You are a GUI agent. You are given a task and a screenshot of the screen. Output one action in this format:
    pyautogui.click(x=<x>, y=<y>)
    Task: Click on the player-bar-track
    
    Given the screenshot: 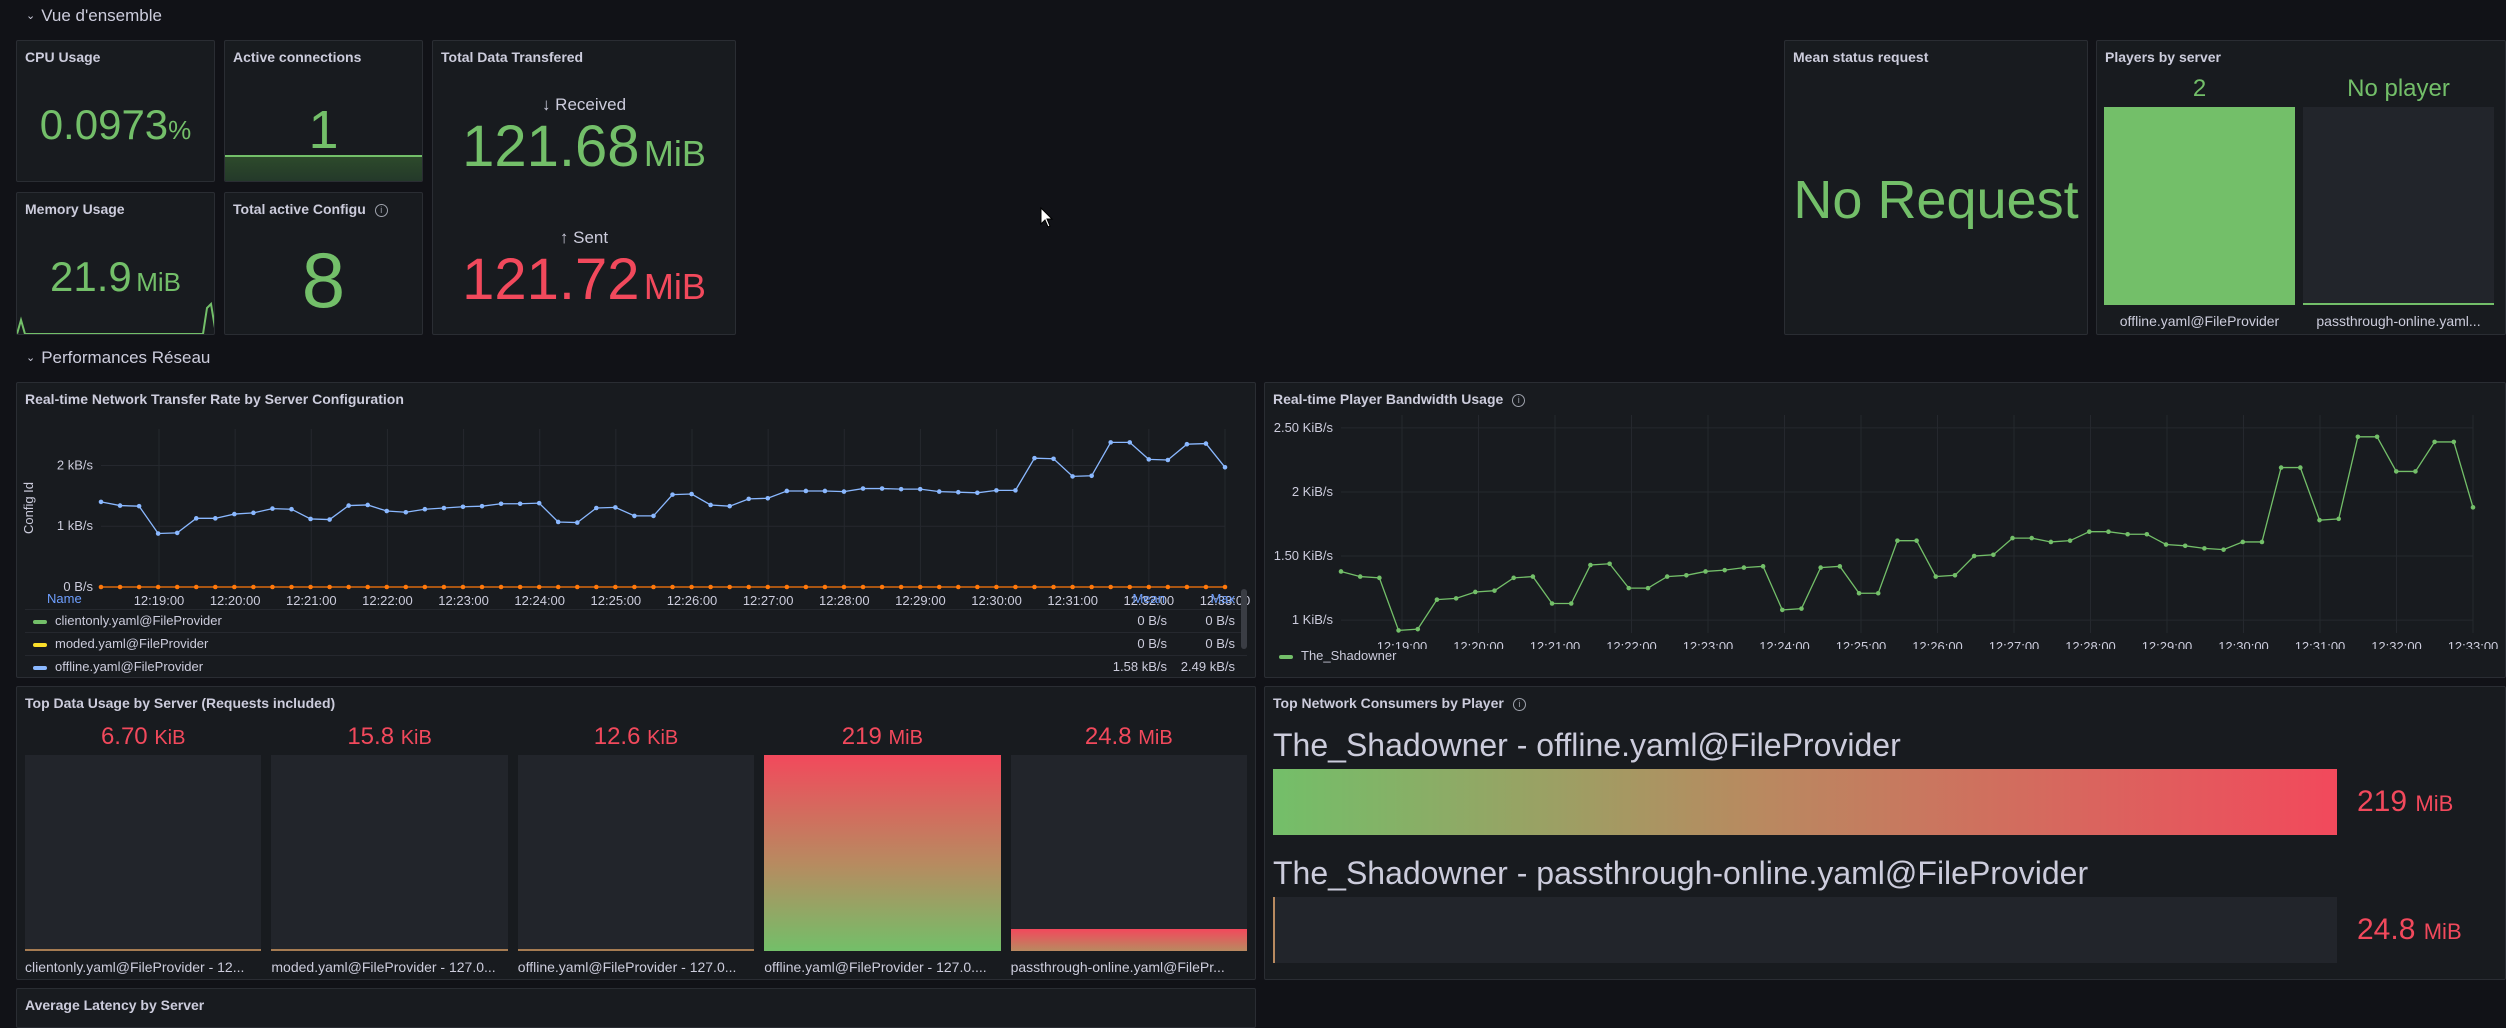 What is the action you would take?
    pyautogui.click(x=2398, y=206)
    